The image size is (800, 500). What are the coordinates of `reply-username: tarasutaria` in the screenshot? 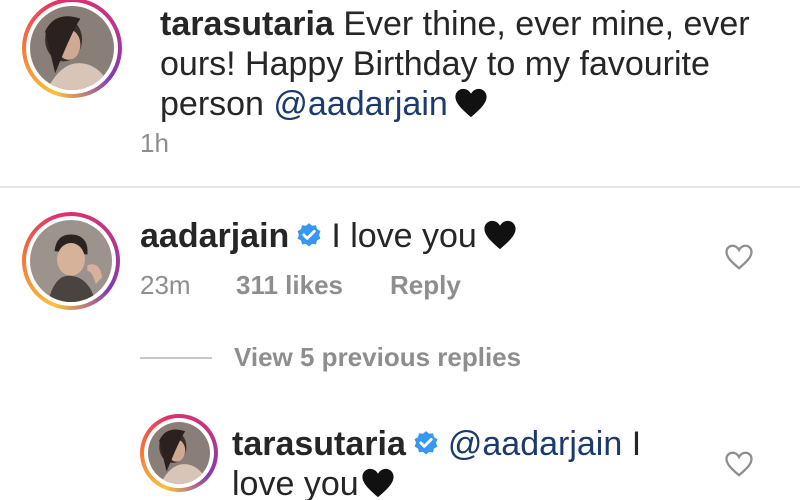 It's located at (319, 444).